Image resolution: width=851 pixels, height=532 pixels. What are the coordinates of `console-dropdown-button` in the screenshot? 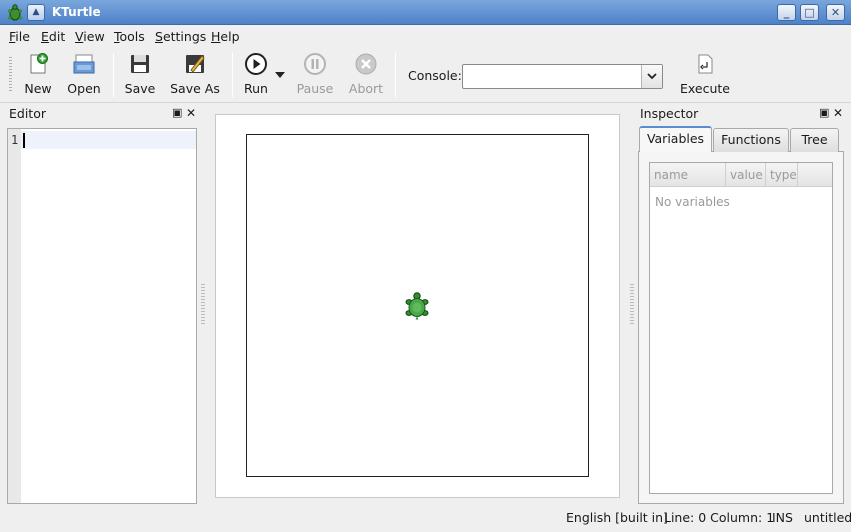 It's located at (651, 76).